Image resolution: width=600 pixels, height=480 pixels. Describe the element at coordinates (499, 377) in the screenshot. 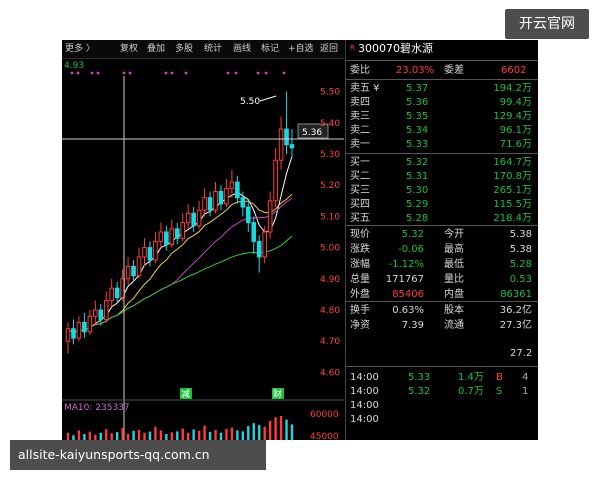

I see `tick-side: B` at that location.